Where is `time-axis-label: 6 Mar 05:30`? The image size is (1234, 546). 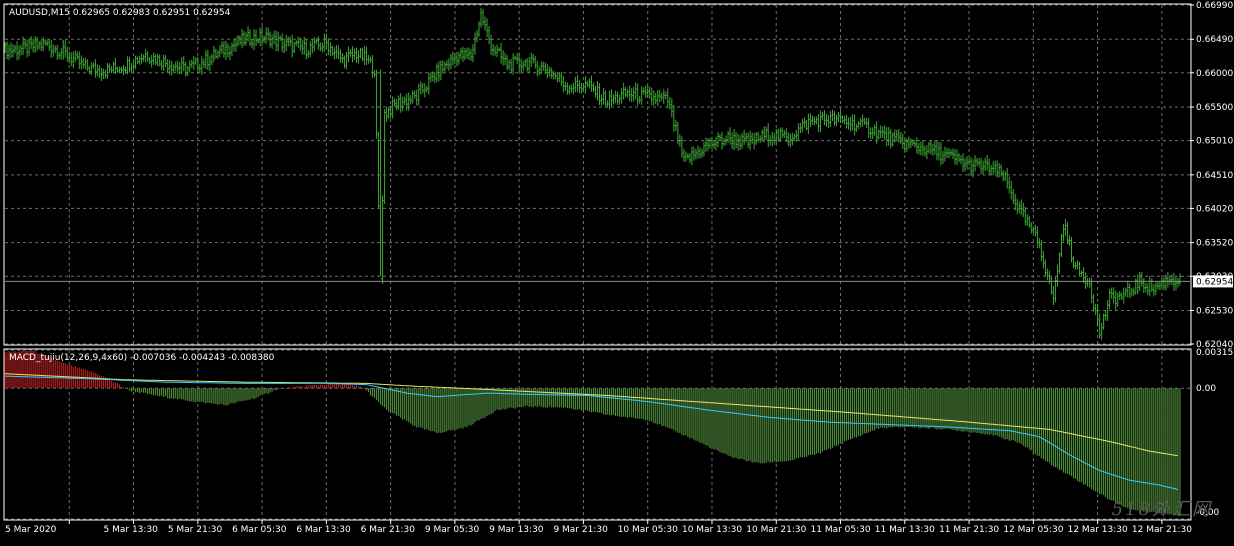
time-axis-label: 6 Mar 05:30 is located at coordinates (259, 530).